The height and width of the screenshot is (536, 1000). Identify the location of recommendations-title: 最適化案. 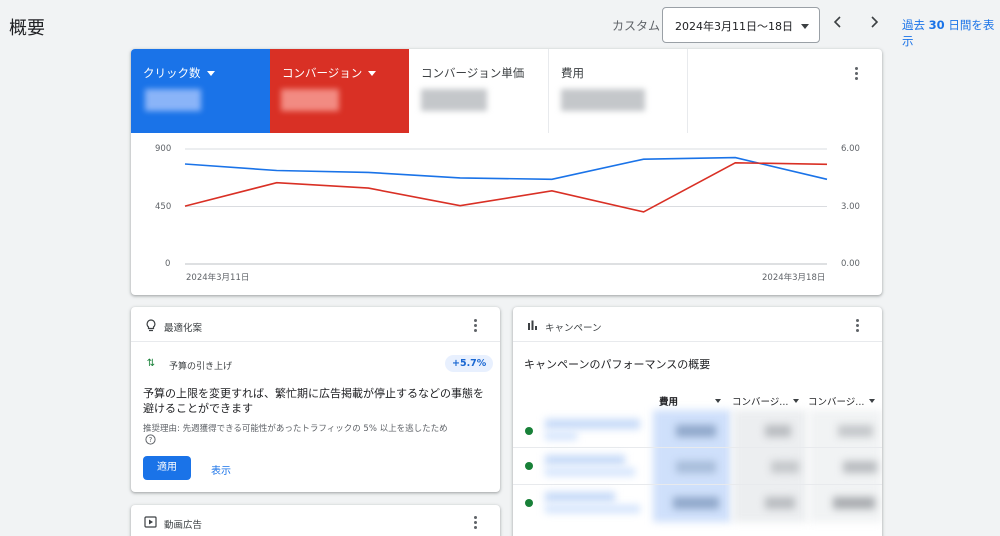
(183, 328).